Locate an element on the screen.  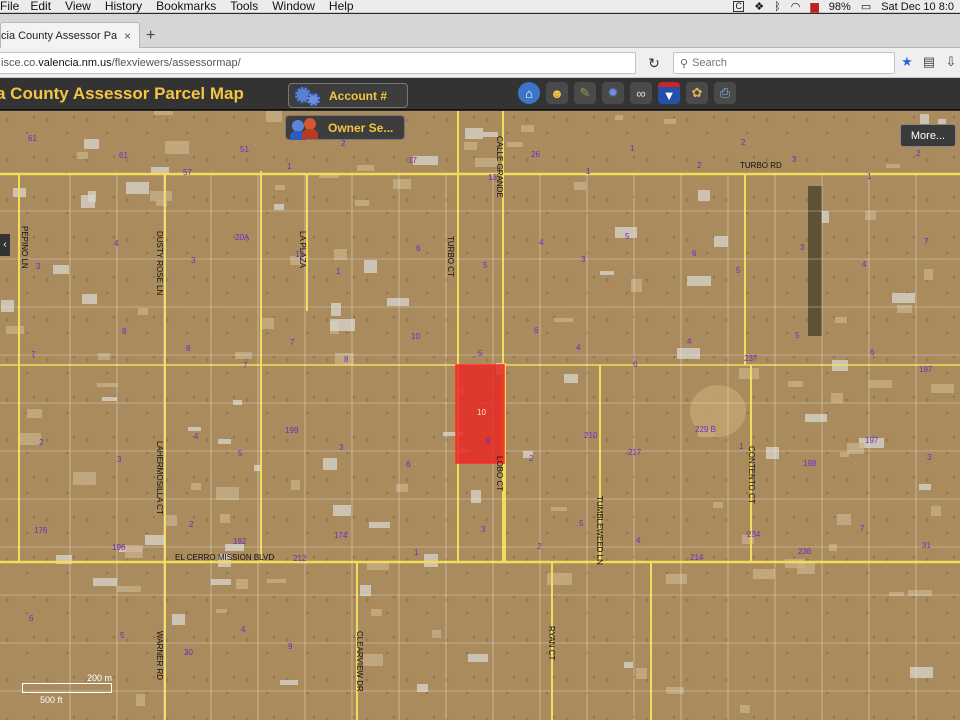
wifi-icon: ◠ is located at coordinates (796, 6).